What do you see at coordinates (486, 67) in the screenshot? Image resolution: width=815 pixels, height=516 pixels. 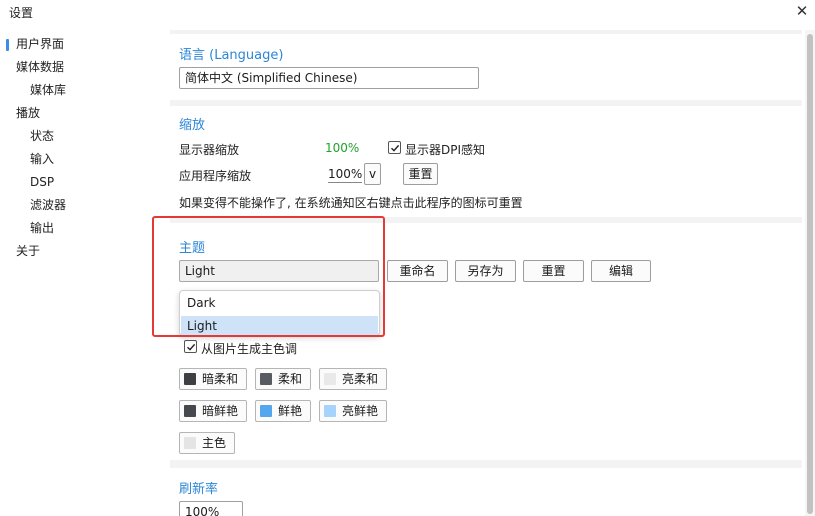 I see `language-card: 语言 (Language) 简体中文 (Simplified Chinese)` at bounding box center [486, 67].